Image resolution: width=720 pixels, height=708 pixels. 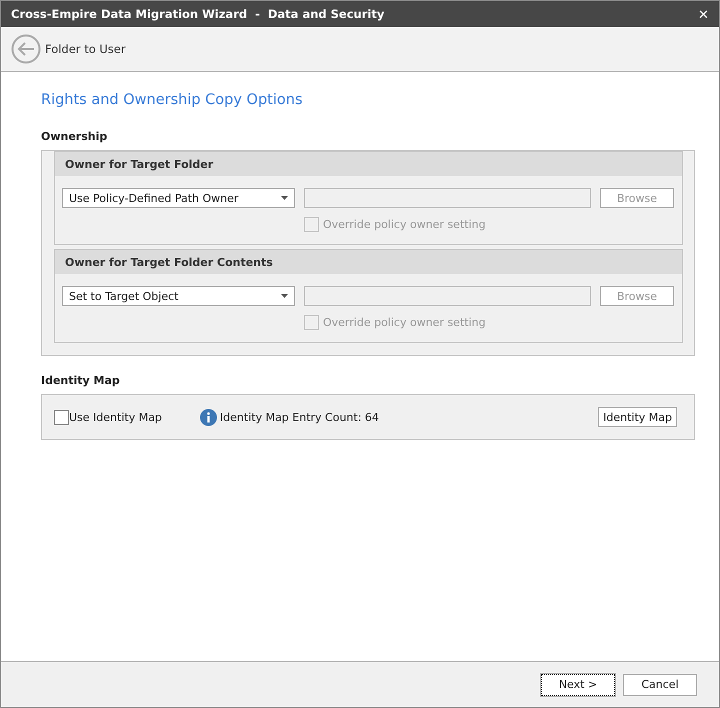 I want to click on footer-button: Cancel, so click(x=660, y=685).